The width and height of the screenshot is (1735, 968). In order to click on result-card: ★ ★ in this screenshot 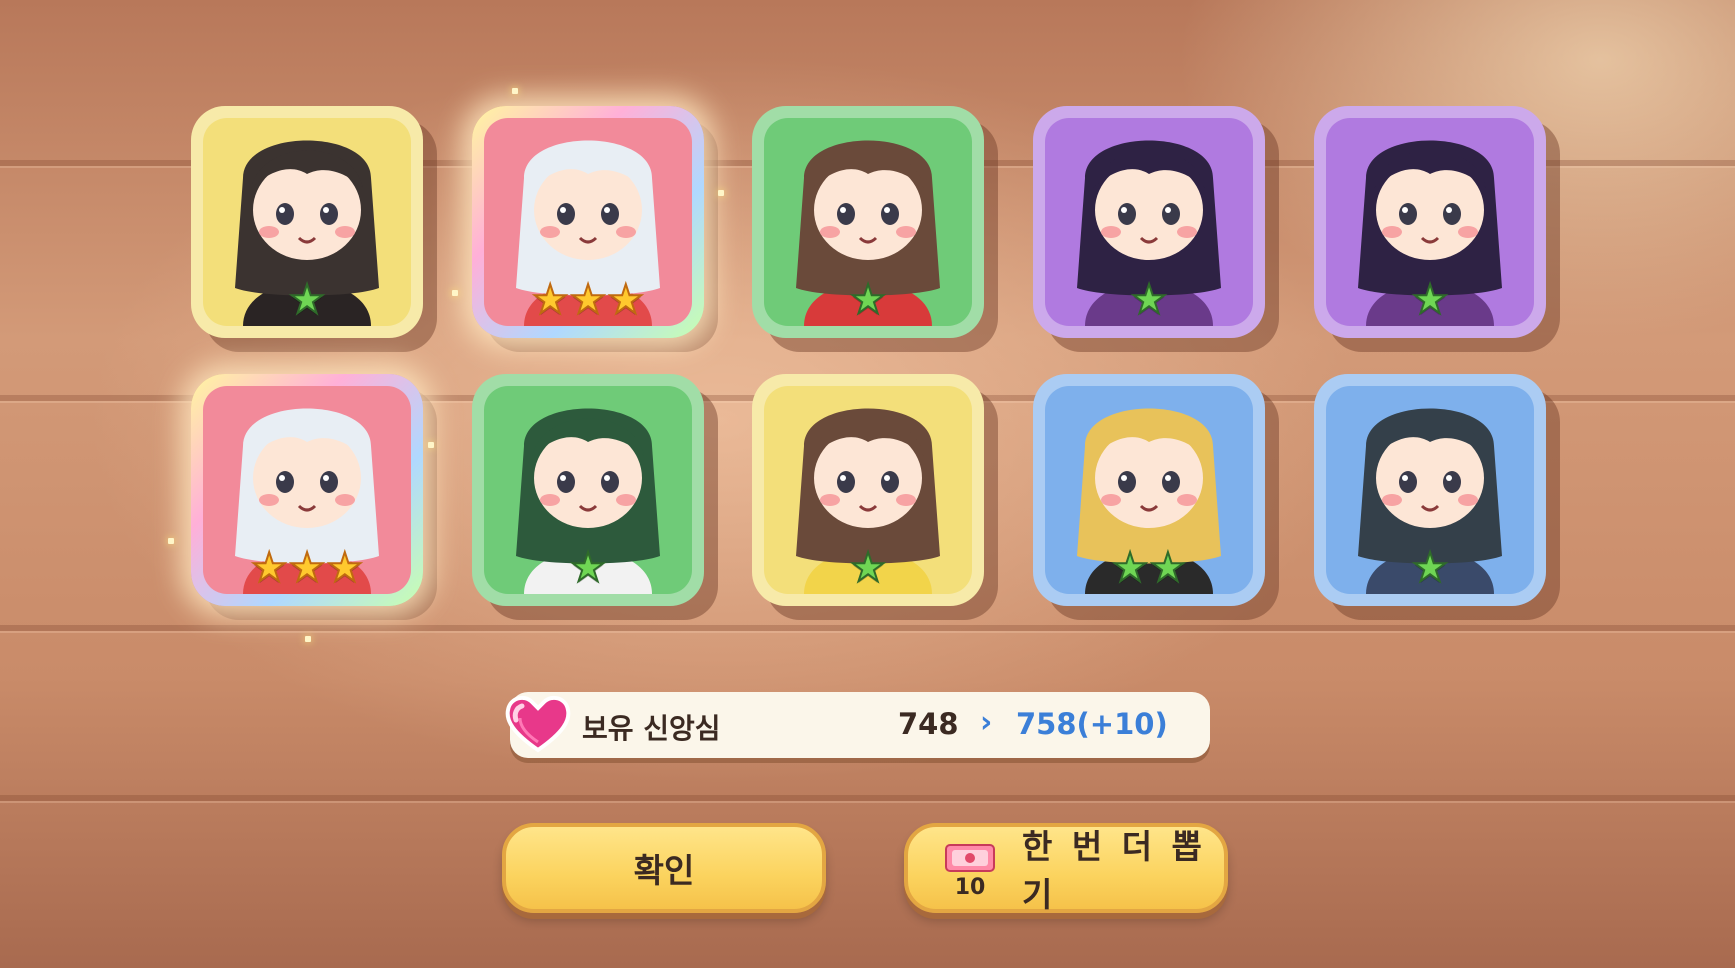, I will do `click(1149, 490)`.